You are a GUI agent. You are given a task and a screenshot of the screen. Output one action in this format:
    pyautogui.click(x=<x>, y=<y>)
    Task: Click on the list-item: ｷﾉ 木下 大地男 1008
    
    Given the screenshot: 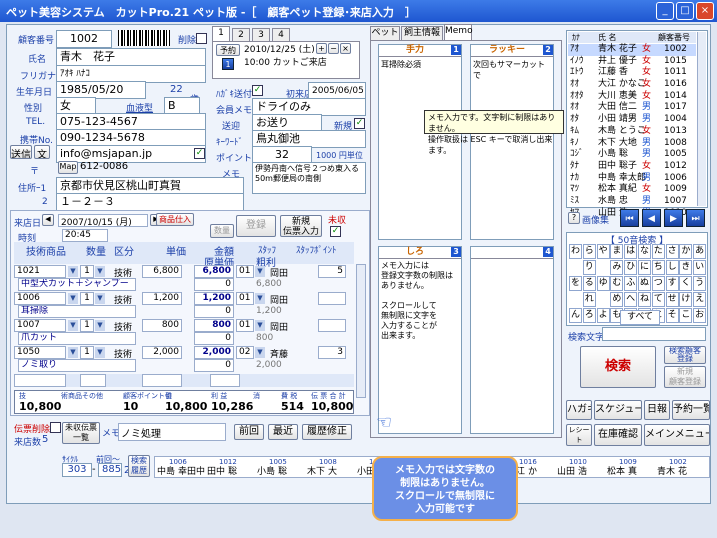 What is the action you would take?
    pyautogui.click(x=632, y=144)
    